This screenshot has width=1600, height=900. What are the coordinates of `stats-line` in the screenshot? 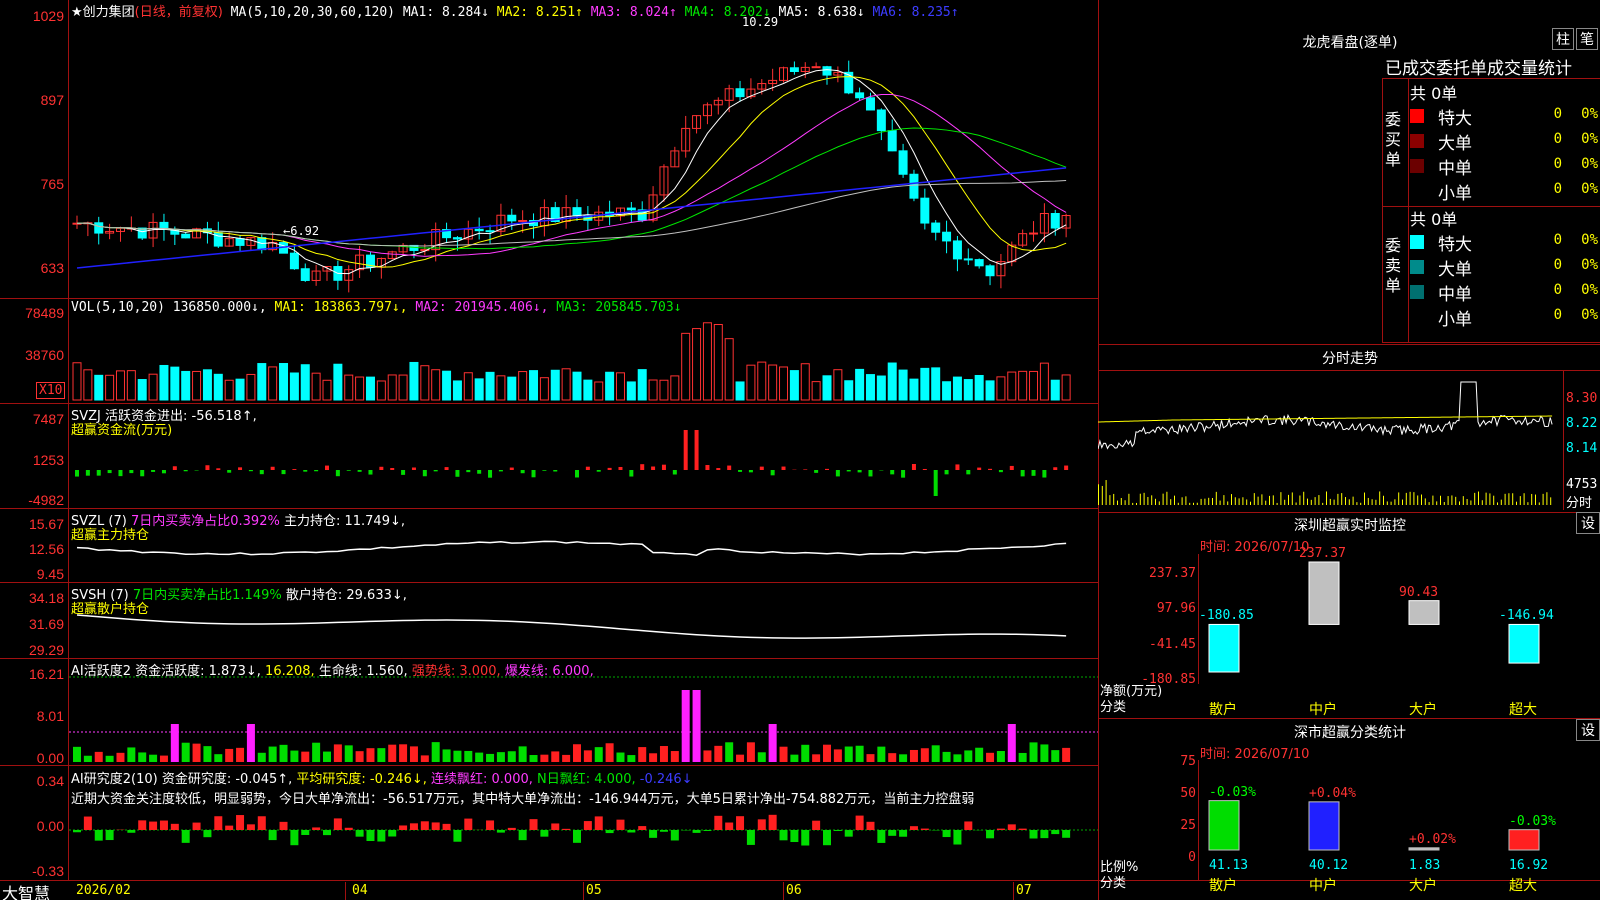 It's located at (1349, 718).